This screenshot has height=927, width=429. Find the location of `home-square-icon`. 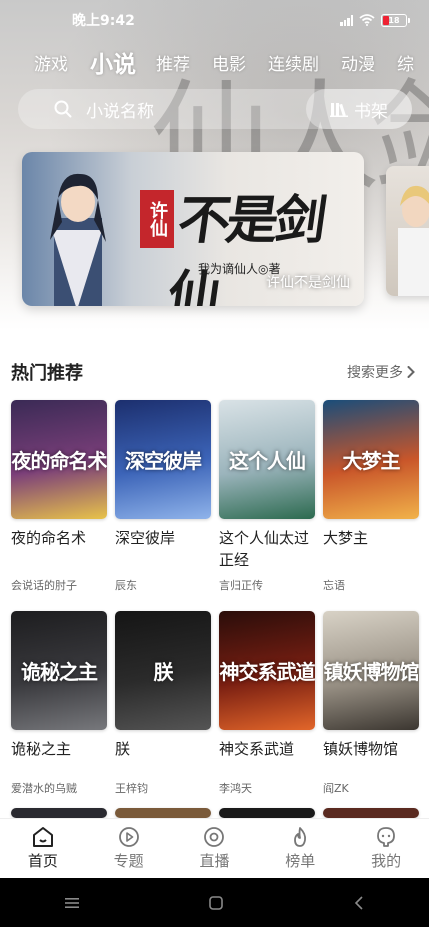

home-square-icon is located at coordinates (216, 902).